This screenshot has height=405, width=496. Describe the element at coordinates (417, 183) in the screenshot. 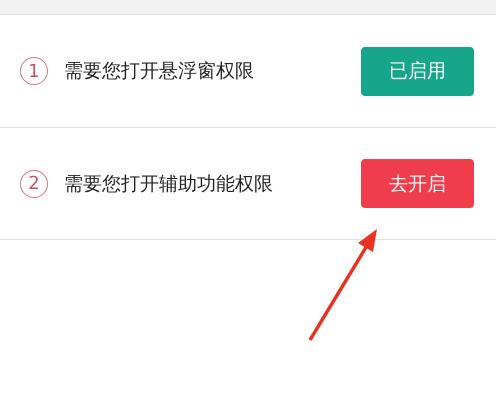

I see `enable-button: 去开启` at that location.